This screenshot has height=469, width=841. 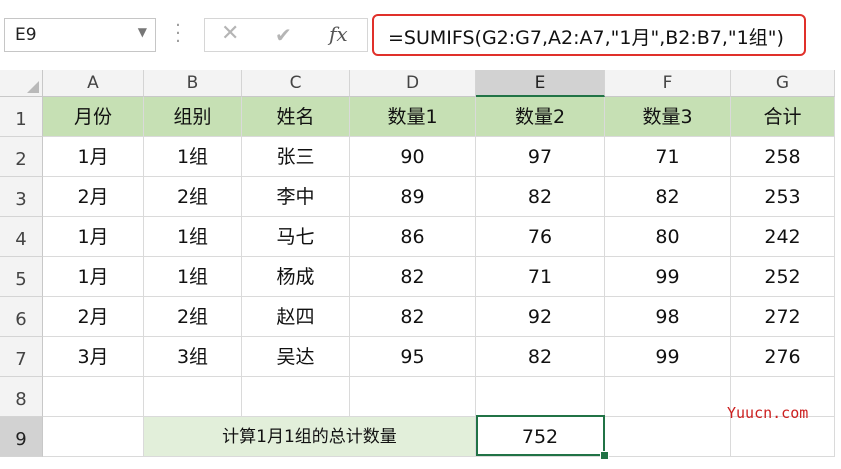 I want to click on row-header-7: 7, so click(x=21, y=357).